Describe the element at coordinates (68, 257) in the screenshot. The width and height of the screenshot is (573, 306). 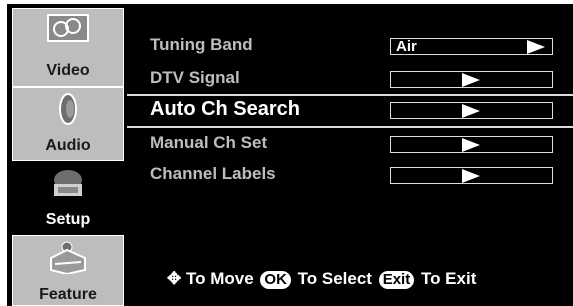
I see `feature-icon` at that location.